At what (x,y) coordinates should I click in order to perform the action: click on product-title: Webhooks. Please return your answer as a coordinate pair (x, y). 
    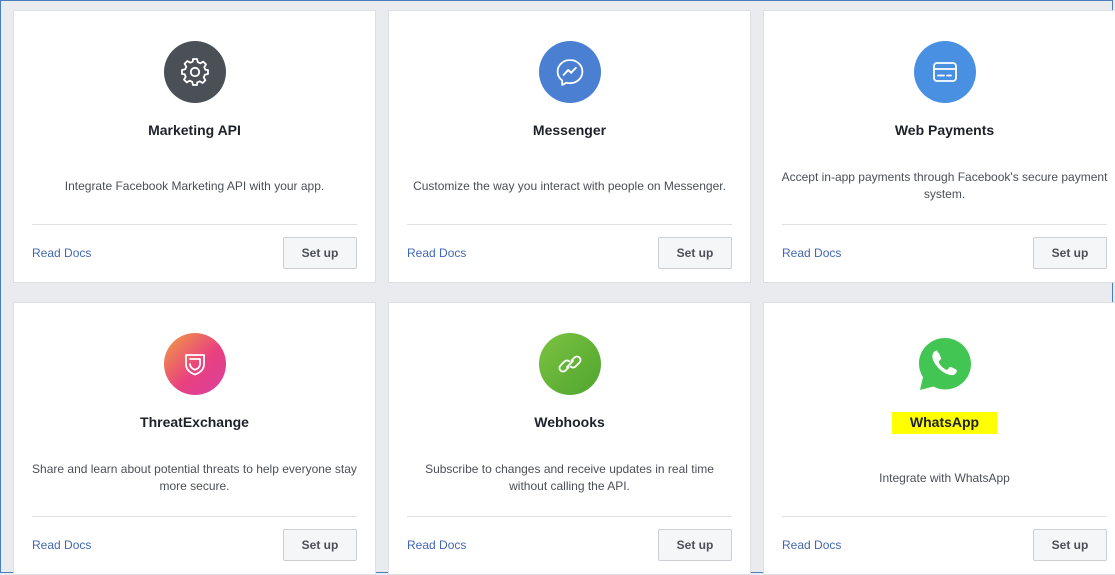
    Looking at the image, I should click on (569, 422).